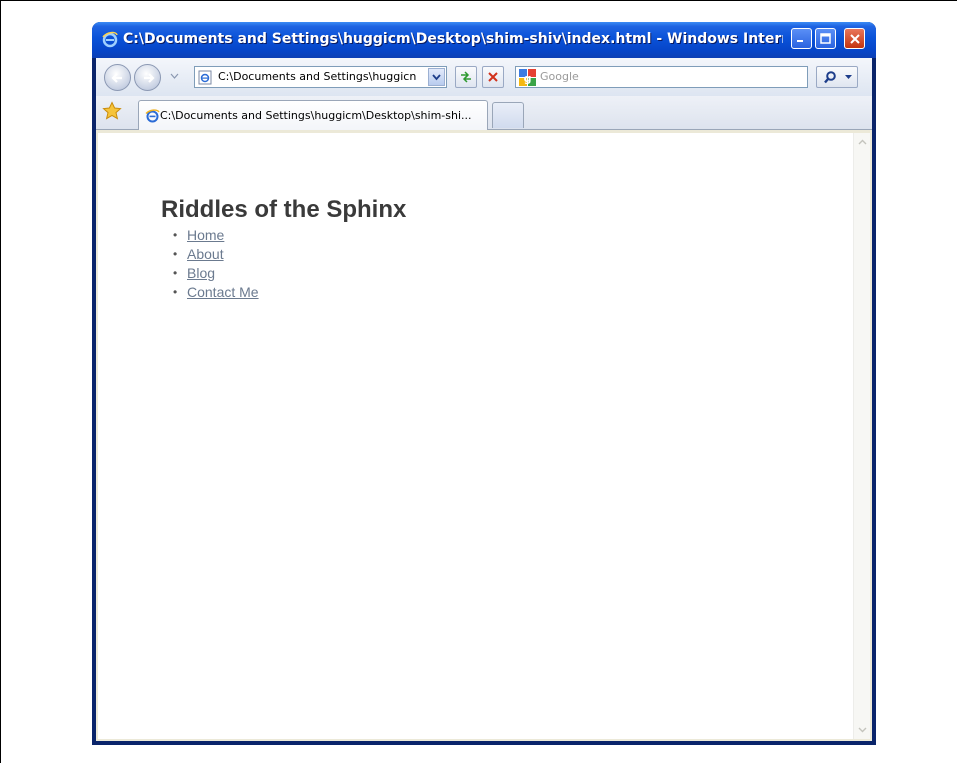  I want to click on search-icon, so click(830, 77).